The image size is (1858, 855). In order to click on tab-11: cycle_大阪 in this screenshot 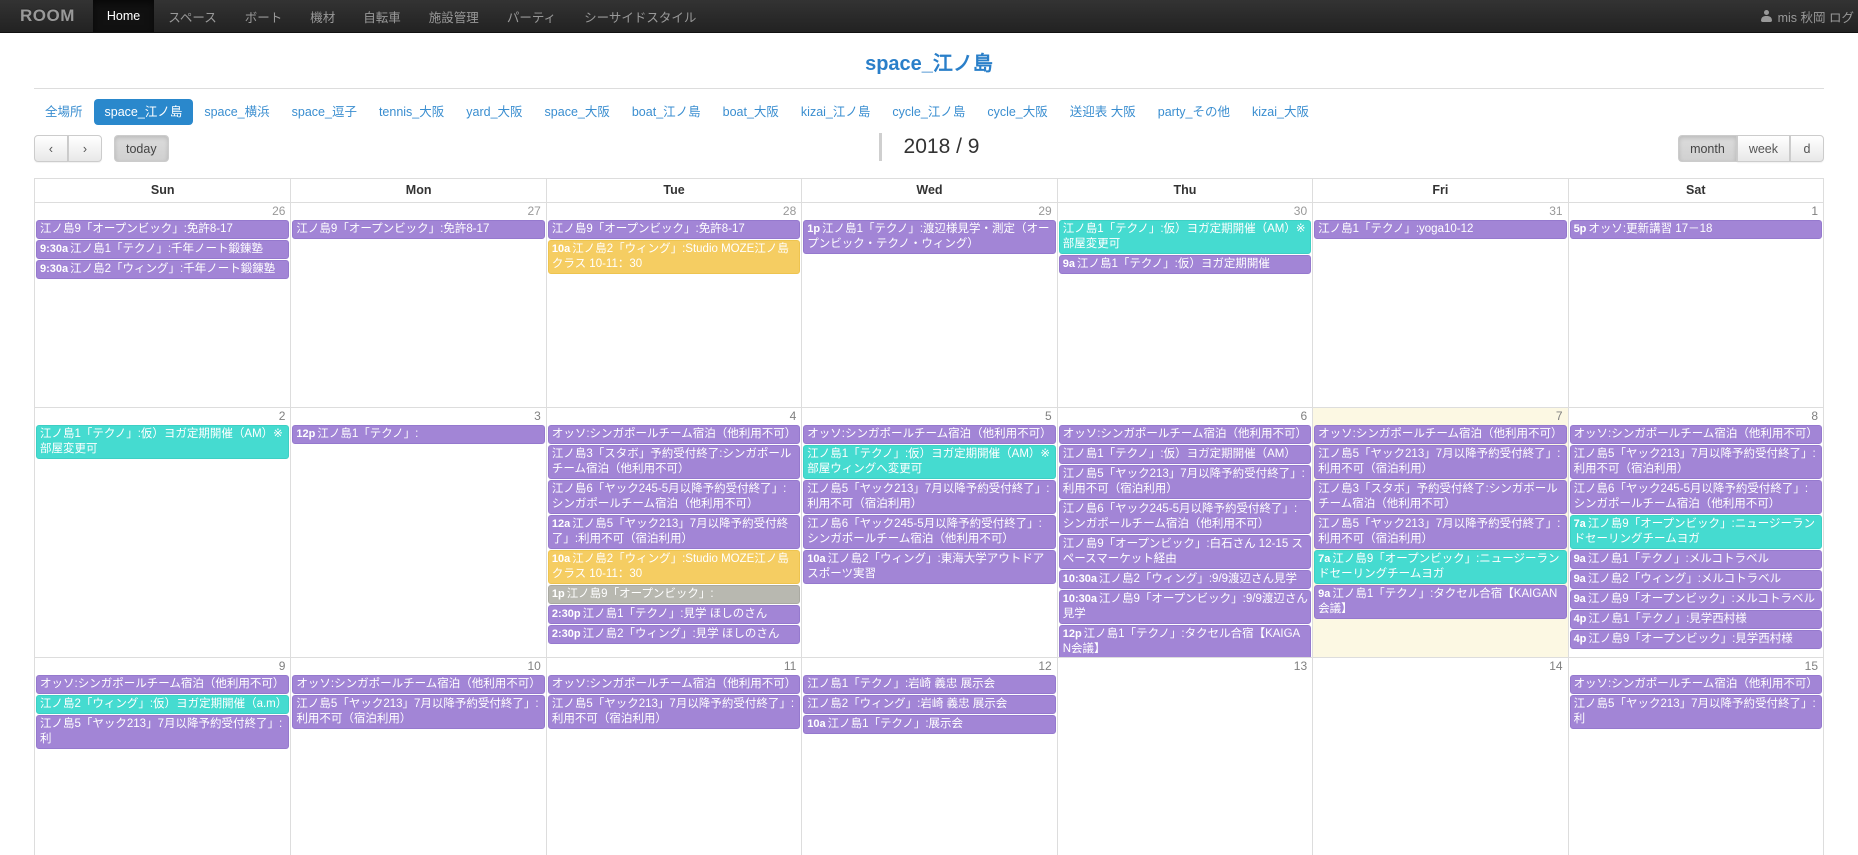, I will do `click(1017, 112)`.